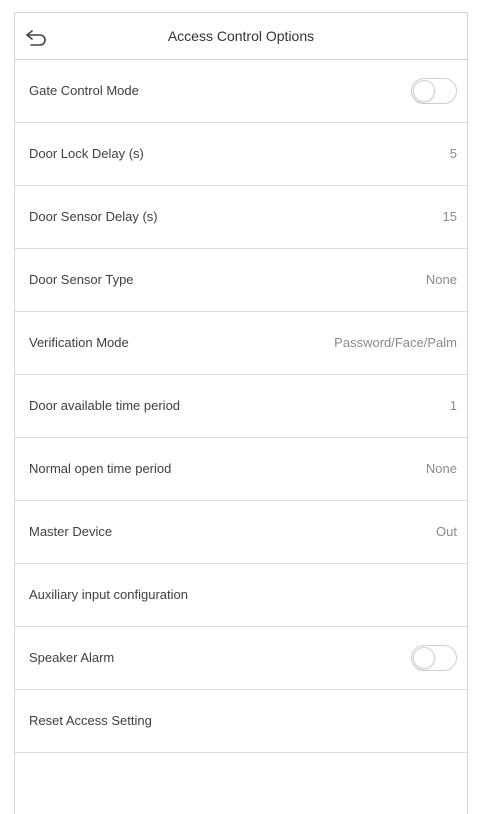  What do you see at coordinates (79, 342) in the screenshot?
I see `settings-row-label: Verification Mode` at bounding box center [79, 342].